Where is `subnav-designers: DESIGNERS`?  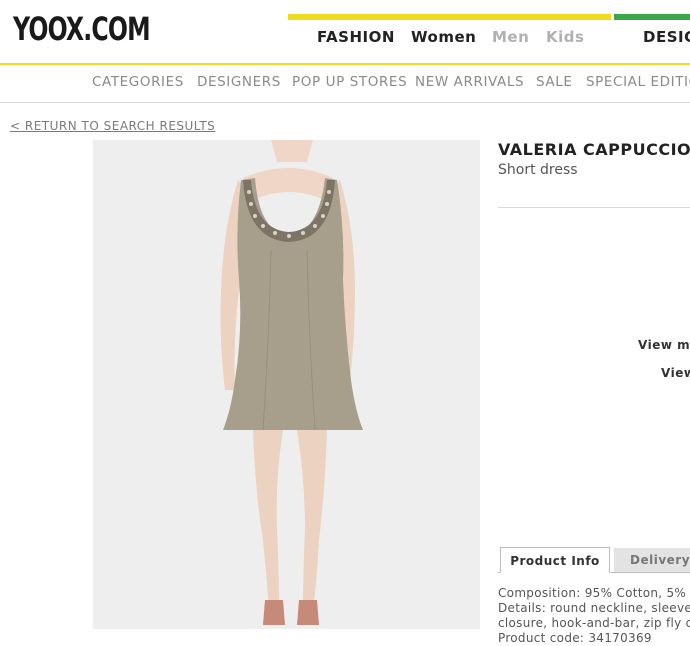
subnav-designers: DESIGNERS is located at coordinates (239, 82).